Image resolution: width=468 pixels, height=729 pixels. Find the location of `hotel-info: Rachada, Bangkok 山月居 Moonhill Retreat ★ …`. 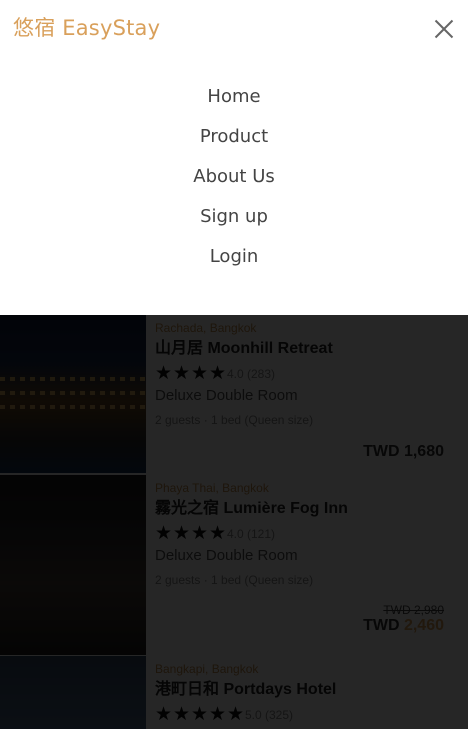

hotel-info: Rachada, Bangkok 山月居 Moonhill Retreat ★ … is located at coordinates (299, 374).